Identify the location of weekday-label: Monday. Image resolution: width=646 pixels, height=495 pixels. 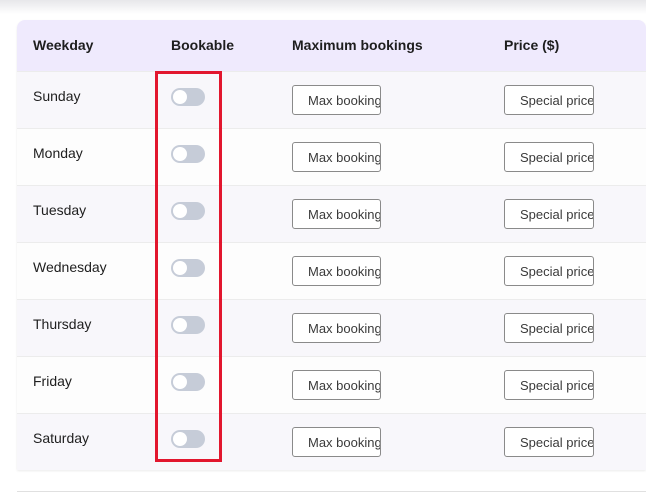
(58, 153).